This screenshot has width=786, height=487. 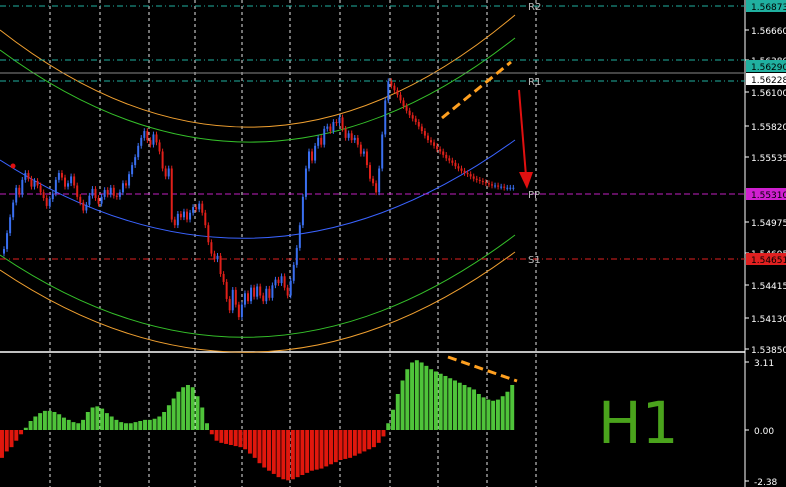 I want to click on tag-current: 1.56290, so click(x=768, y=68).